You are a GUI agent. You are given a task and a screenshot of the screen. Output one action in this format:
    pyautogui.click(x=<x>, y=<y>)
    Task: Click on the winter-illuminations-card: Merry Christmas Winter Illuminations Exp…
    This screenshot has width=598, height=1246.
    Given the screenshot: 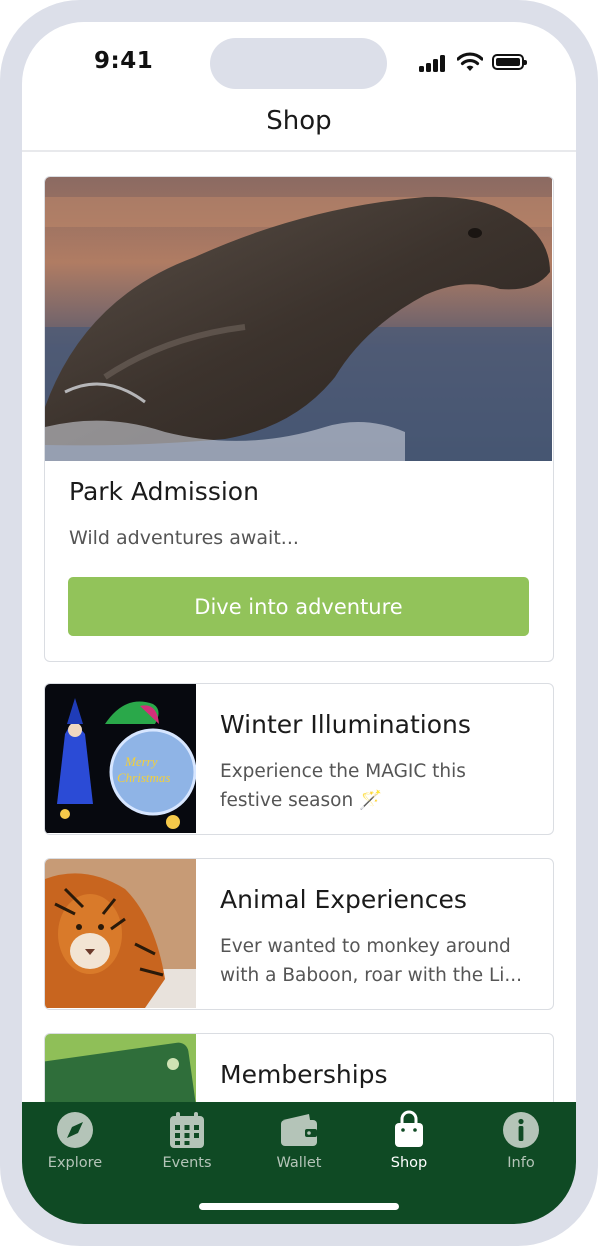 What is the action you would take?
    pyautogui.click(x=299, y=759)
    